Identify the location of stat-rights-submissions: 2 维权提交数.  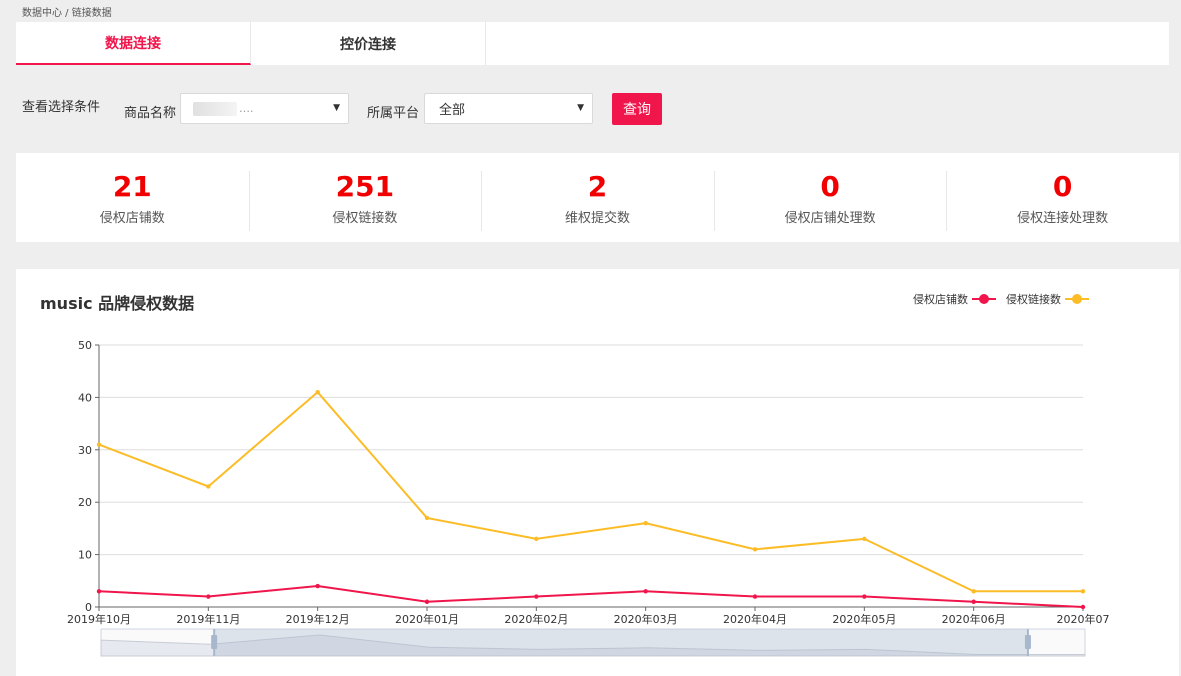
(597, 197).